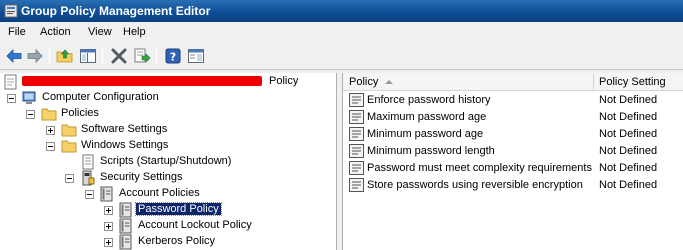 This screenshot has width=683, height=250. Describe the element at coordinates (10, 82) in the screenshot. I see `gpo-document-icon` at that location.